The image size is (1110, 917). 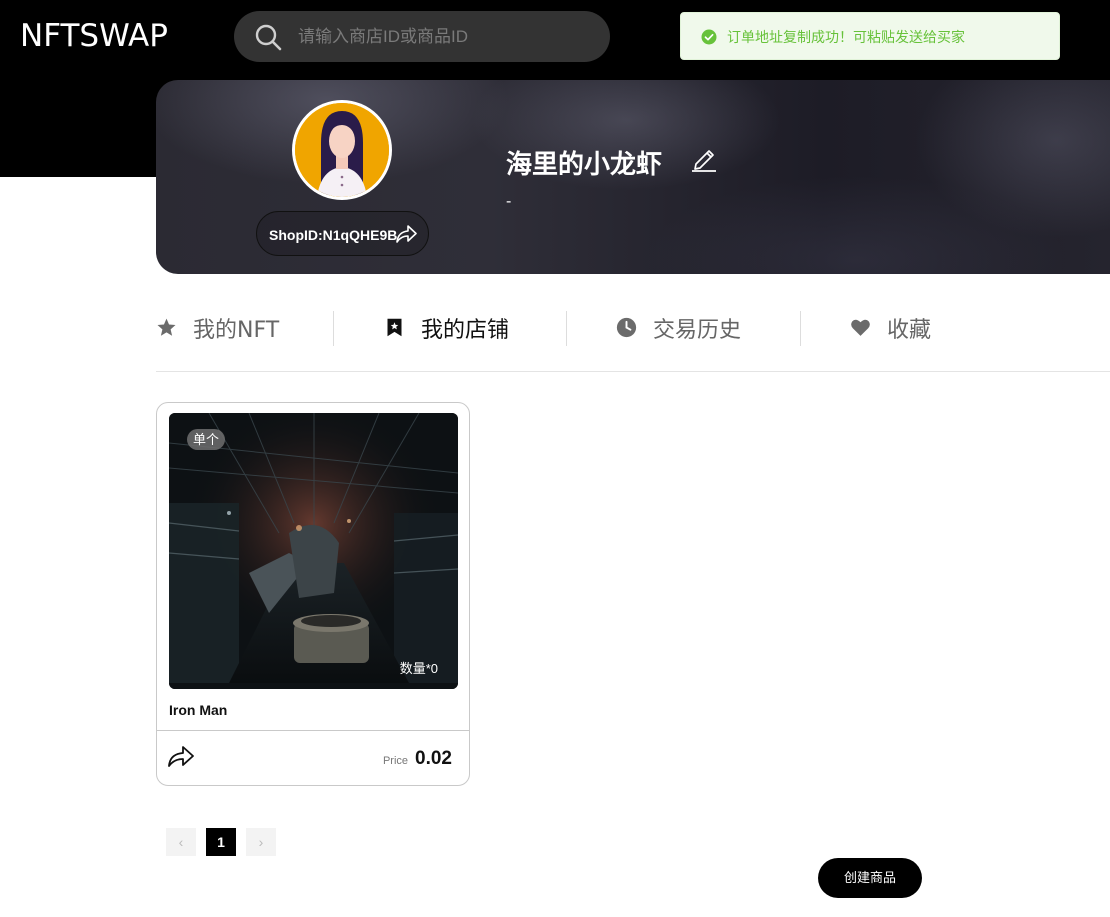 I want to click on shop-name: 海里的小龙虾, so click(x=584, y=165).